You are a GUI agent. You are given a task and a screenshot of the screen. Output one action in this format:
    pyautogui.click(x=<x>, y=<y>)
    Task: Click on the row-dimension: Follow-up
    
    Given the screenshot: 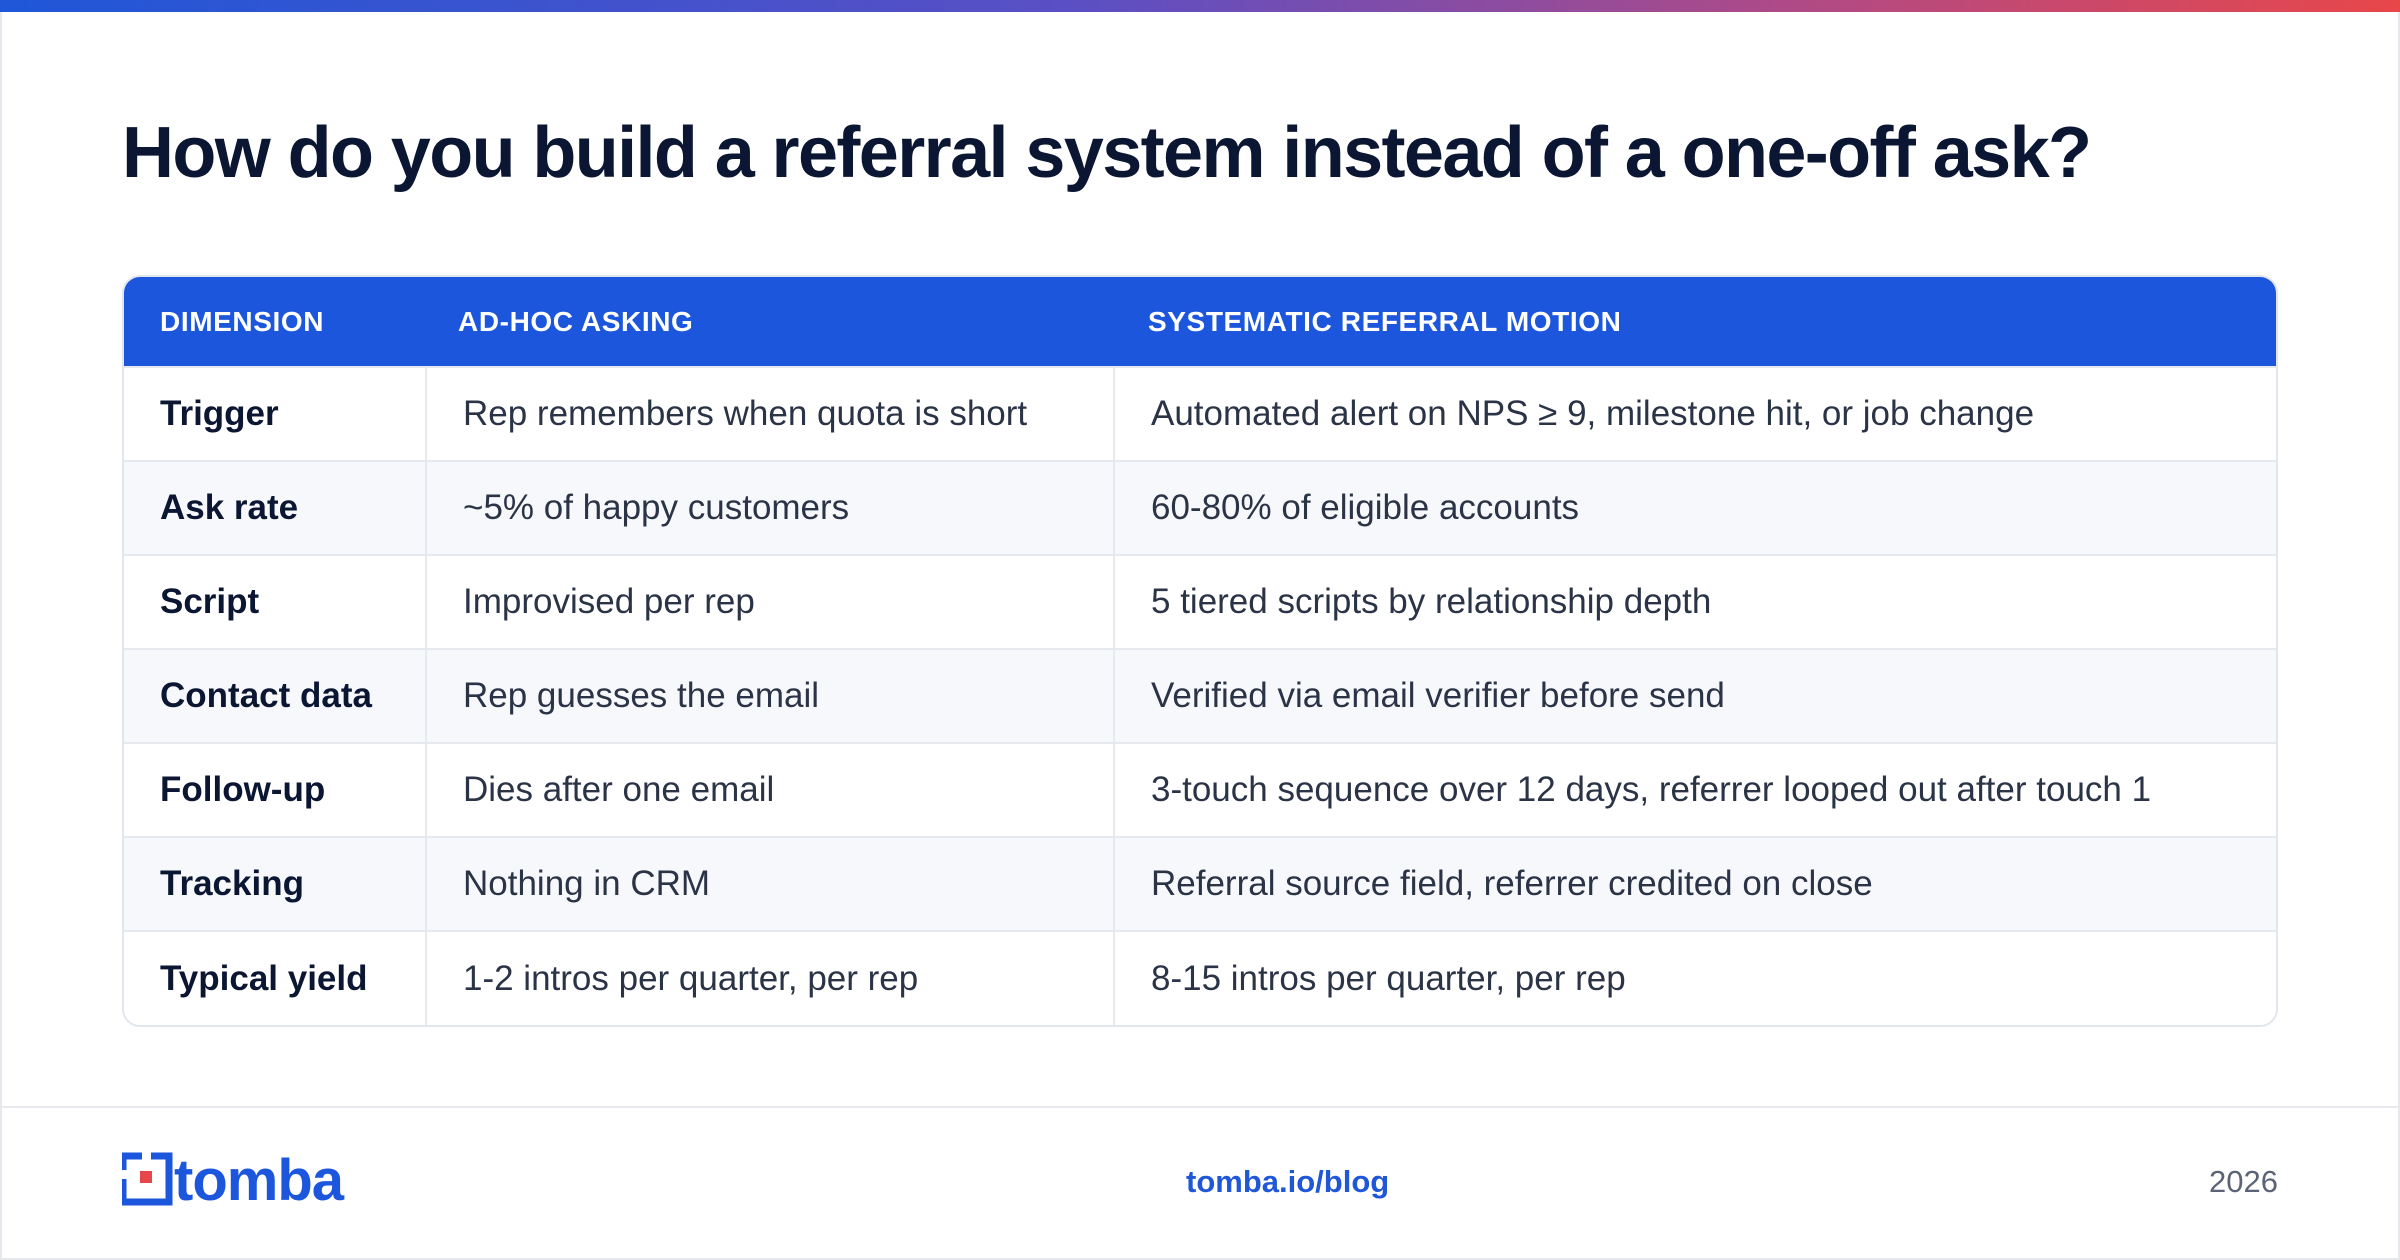 What is the action you would take?
    pyautogui.click(x=275, y=789)
    